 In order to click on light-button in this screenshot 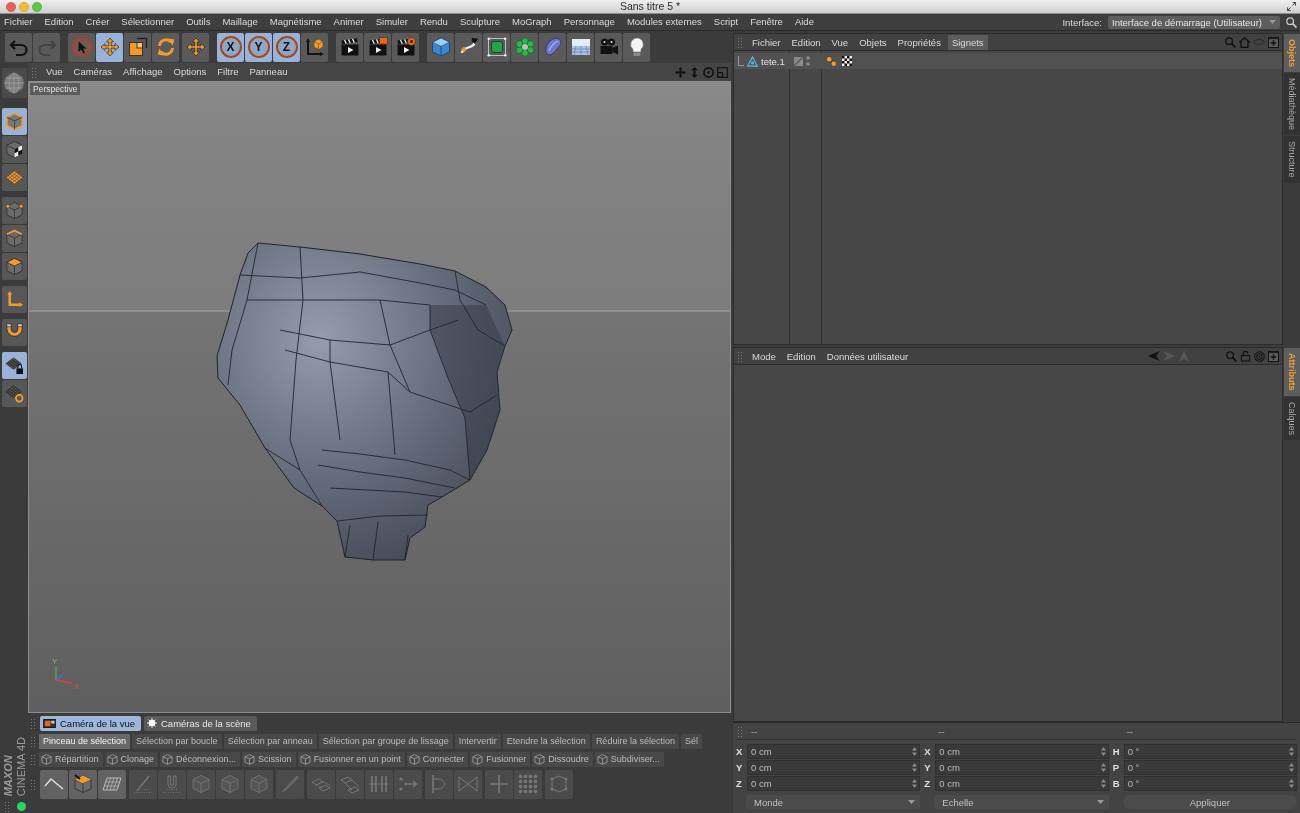, I will do `click(636, 47)`.